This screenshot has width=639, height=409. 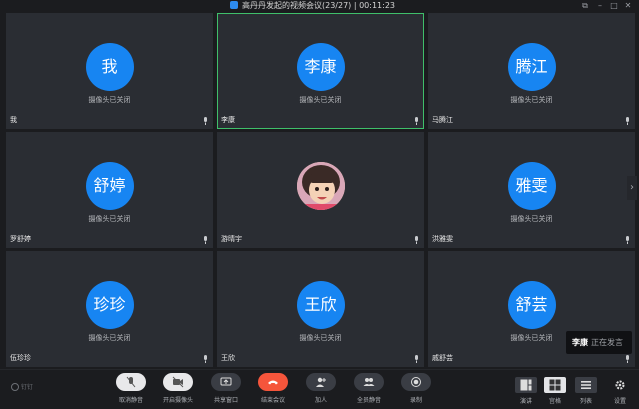 I want to click on unmute-button: 取消静音, so click(x=131, y=390).